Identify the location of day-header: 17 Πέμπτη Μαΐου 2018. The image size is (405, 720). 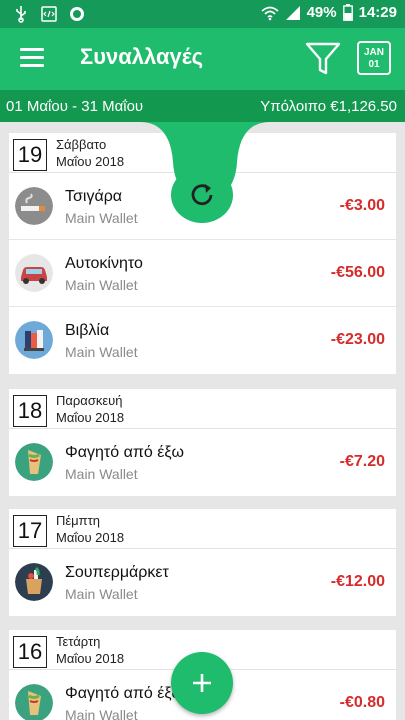
(202, 529).